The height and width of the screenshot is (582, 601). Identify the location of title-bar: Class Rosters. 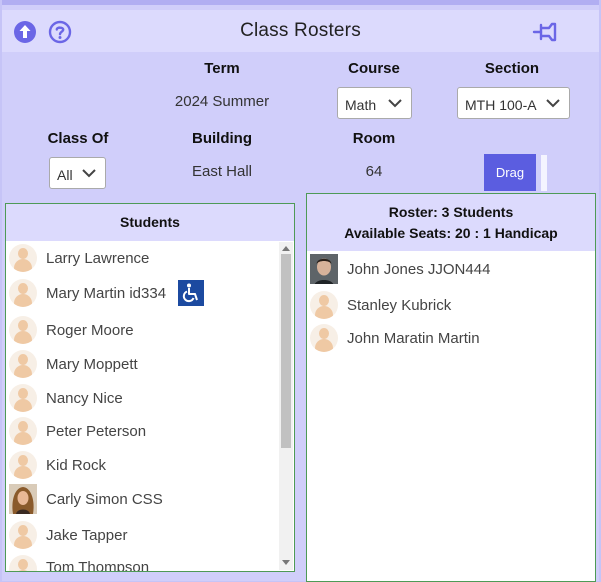
(300, 31).